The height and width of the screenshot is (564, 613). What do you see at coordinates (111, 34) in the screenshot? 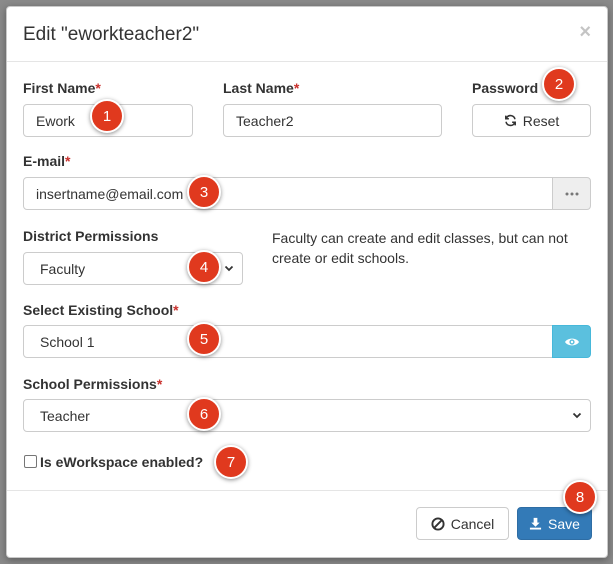
I see `modal-title: Edit "eworkteacher2"` at bounding box center [111, 34].